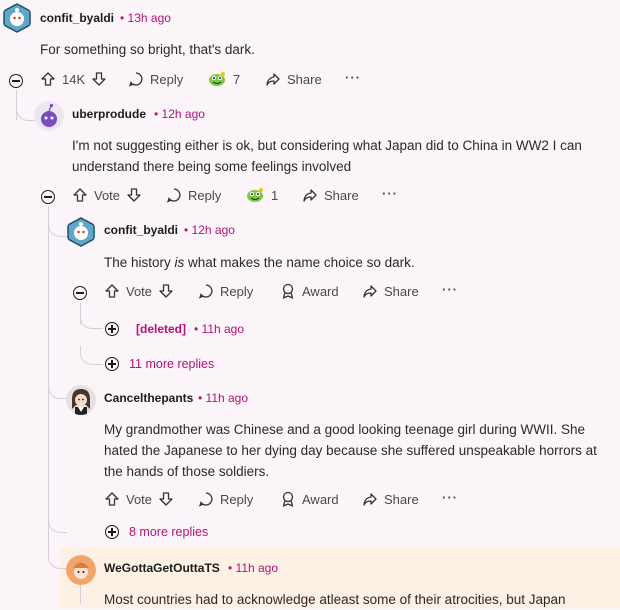 The height and width of the screenshot is (610, 620). What do you see at coordinates (112, 329) in the screenshot?
I see `expand-toggle` at bounding box center [112, 329].